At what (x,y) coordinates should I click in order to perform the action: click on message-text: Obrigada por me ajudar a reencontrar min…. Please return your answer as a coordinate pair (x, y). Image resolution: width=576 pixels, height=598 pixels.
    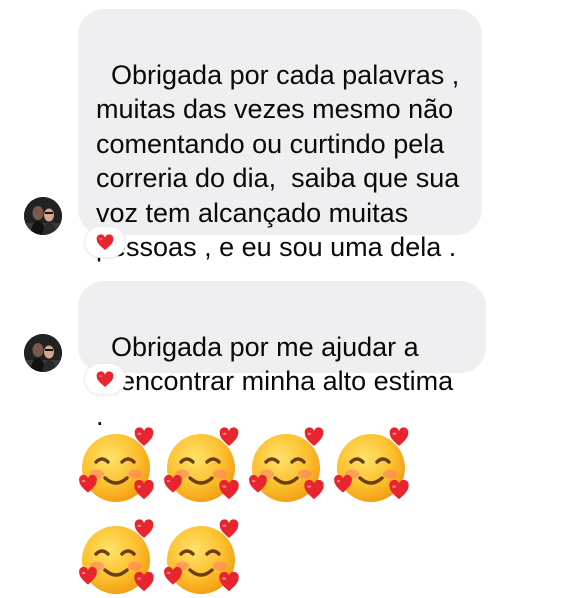
    Looking at the image, I should click on (275, 381).